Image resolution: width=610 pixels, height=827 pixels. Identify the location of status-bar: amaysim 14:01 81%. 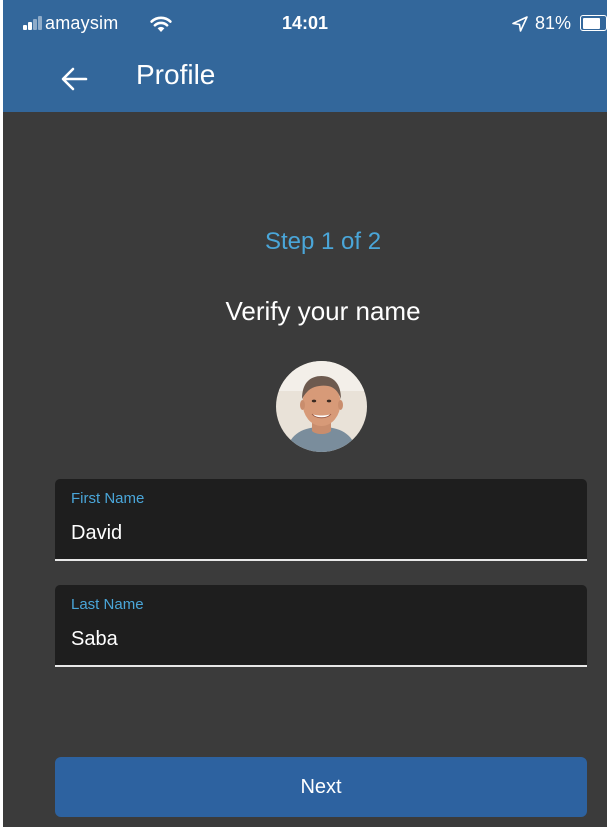
(305, 23).